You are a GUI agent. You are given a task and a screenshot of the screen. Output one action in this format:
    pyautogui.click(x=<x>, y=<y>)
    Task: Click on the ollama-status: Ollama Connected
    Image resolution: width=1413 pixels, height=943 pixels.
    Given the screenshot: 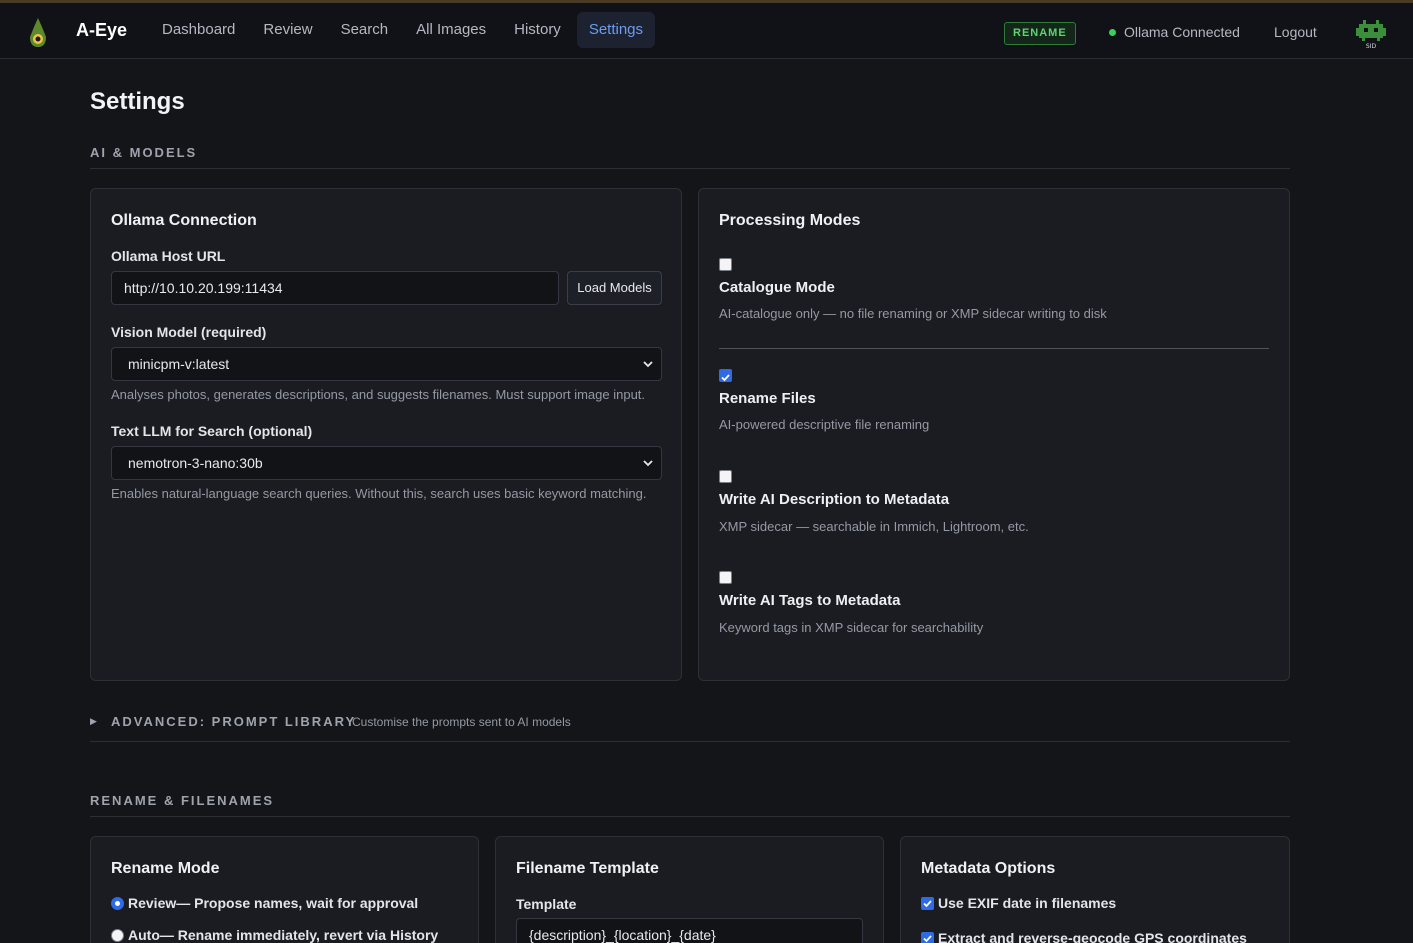 What is the action you would take?
    pyautogui.click(x=1174, y=32)
    